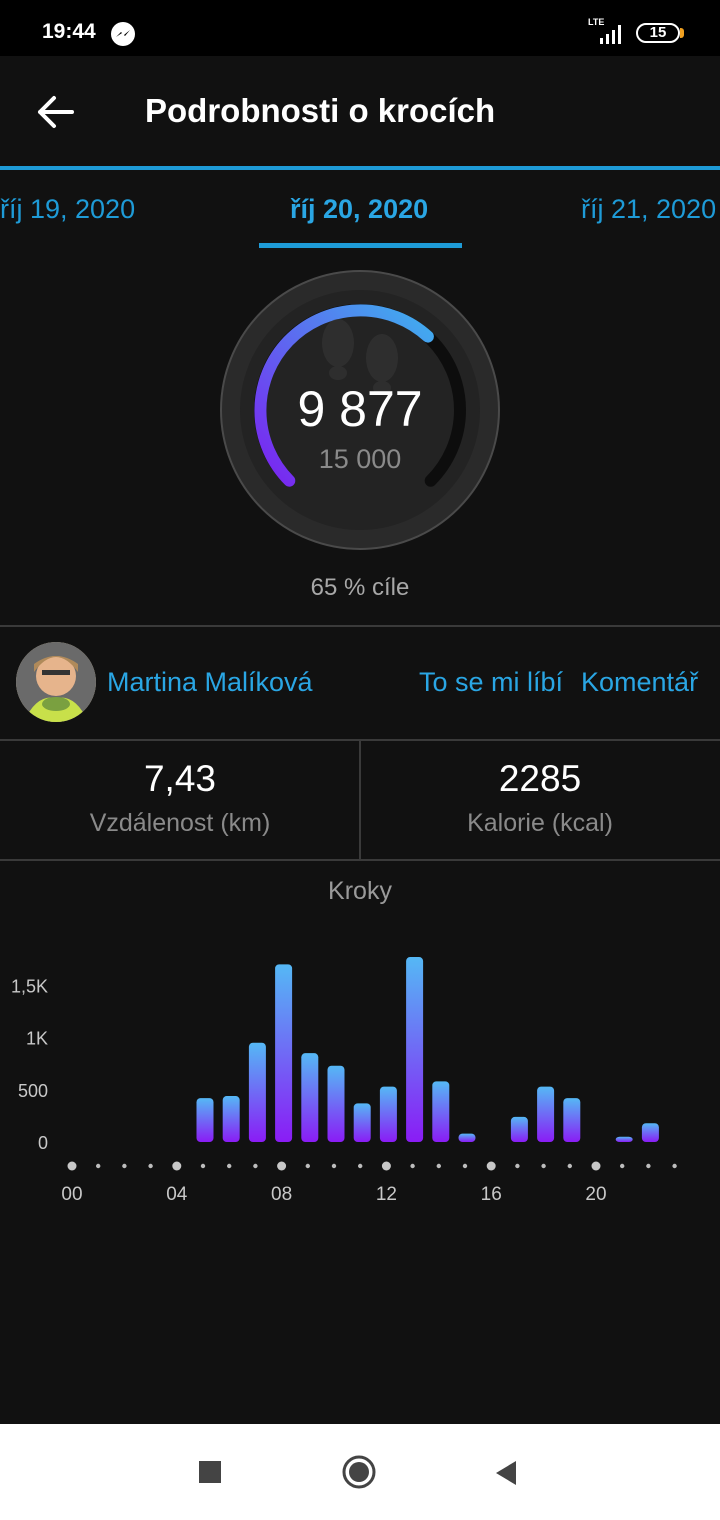 The width and height of the screenshot is (720, 1520). Describe the element at coordinates (639, 682) in the screenshot. I see `comment-button: Komentář` at that location.